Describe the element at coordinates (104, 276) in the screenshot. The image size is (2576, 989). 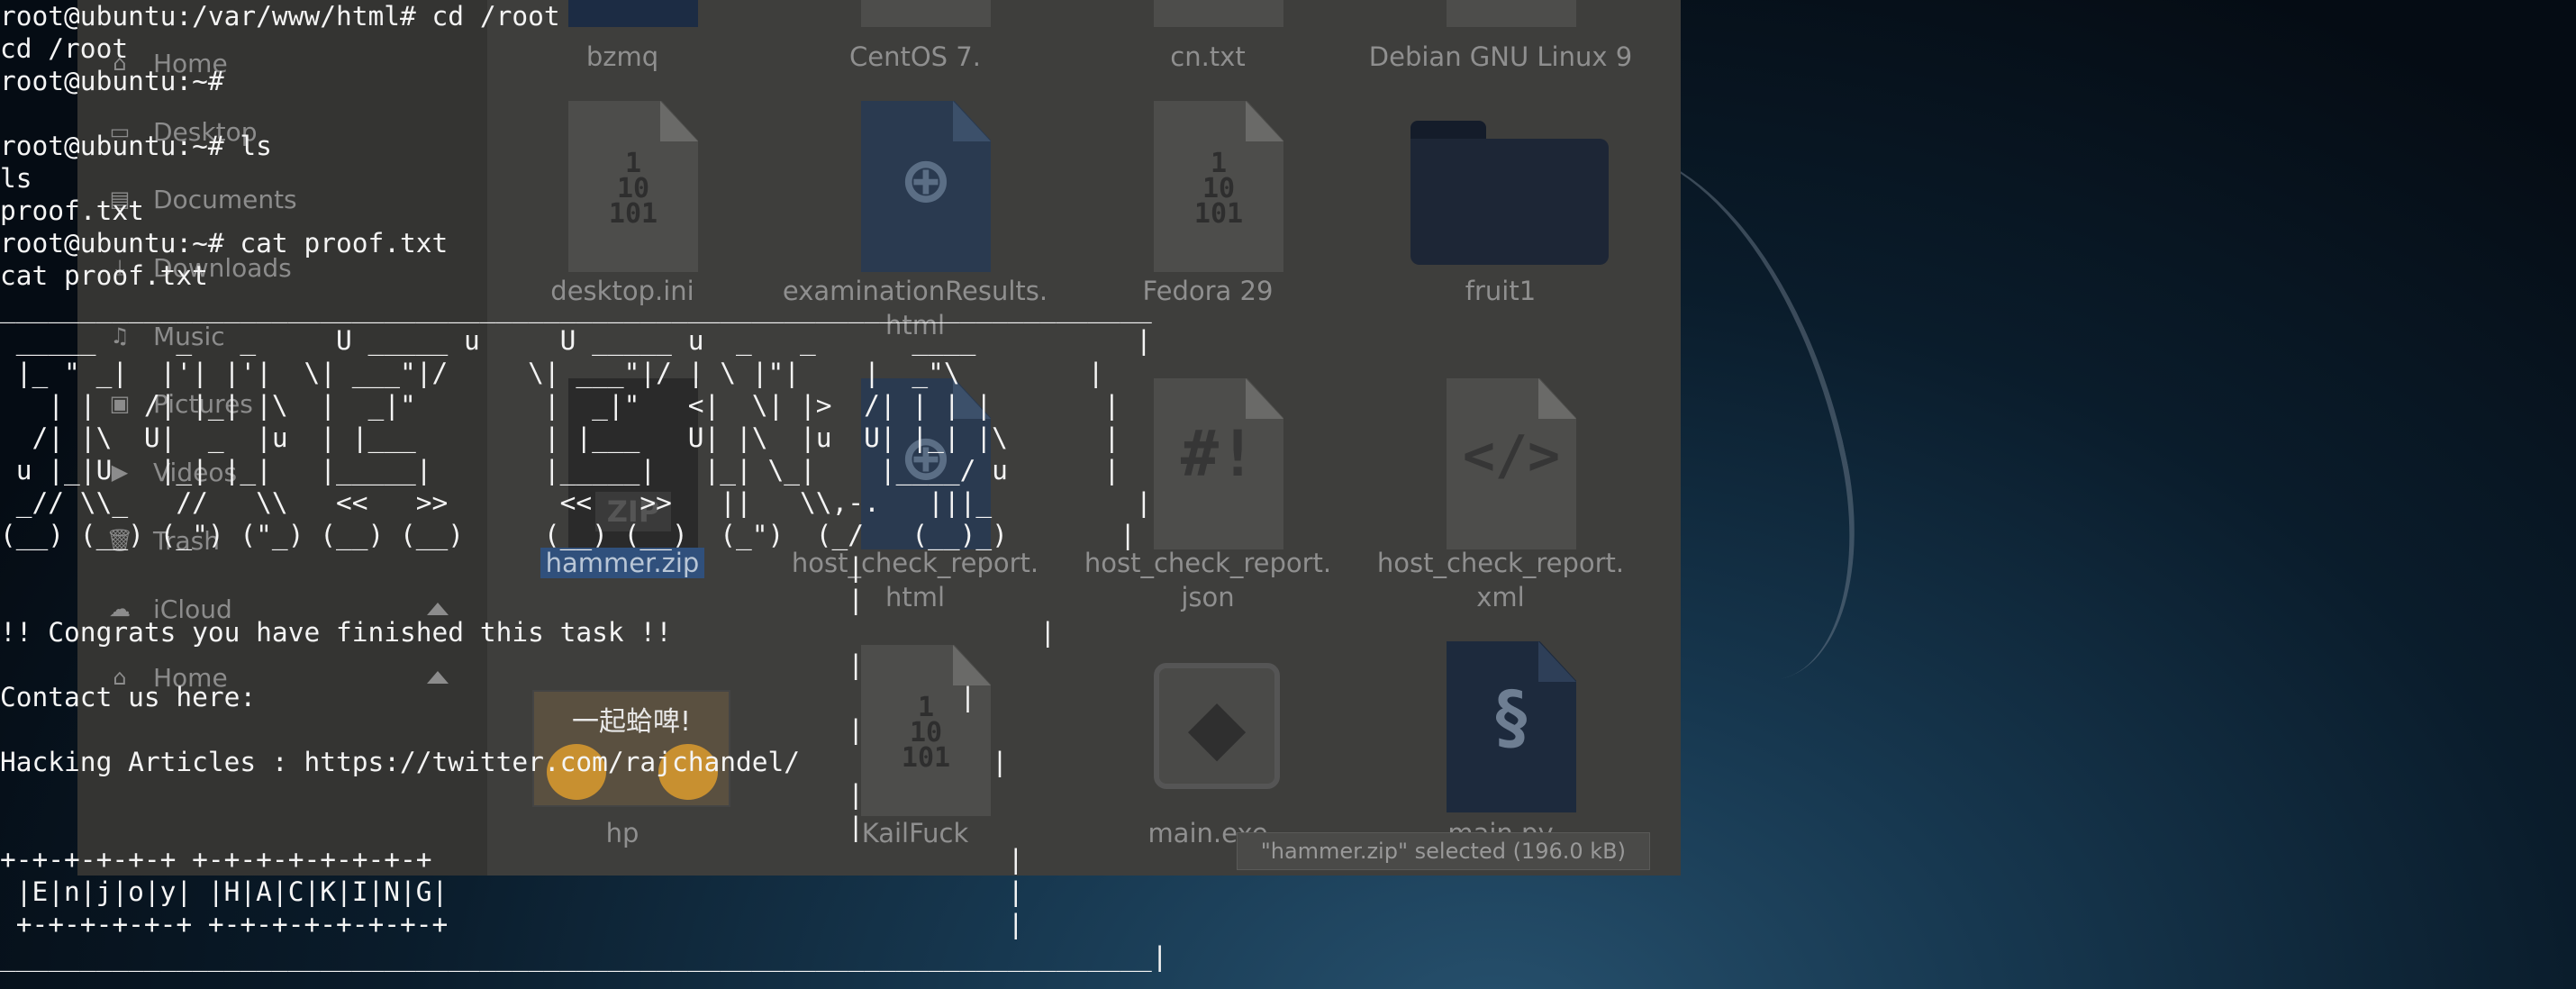
I see `terminal-line: cat proof.txt` at that location.